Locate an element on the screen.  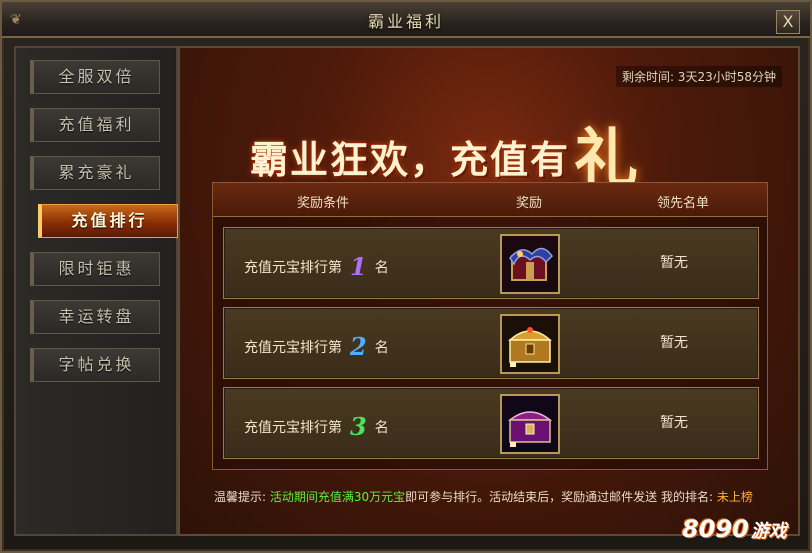
banner-text: 霸业狂欢，充值有 is located at coordinates (410, 159).